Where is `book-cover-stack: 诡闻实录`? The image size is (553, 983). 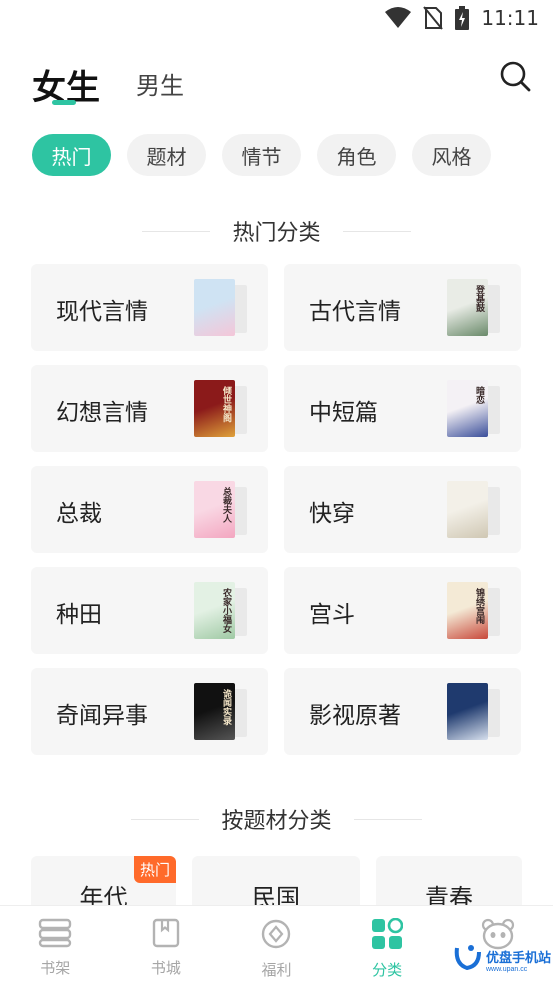 book-cover-stack: 诡闻实录 is located at coordinates (219, 712).